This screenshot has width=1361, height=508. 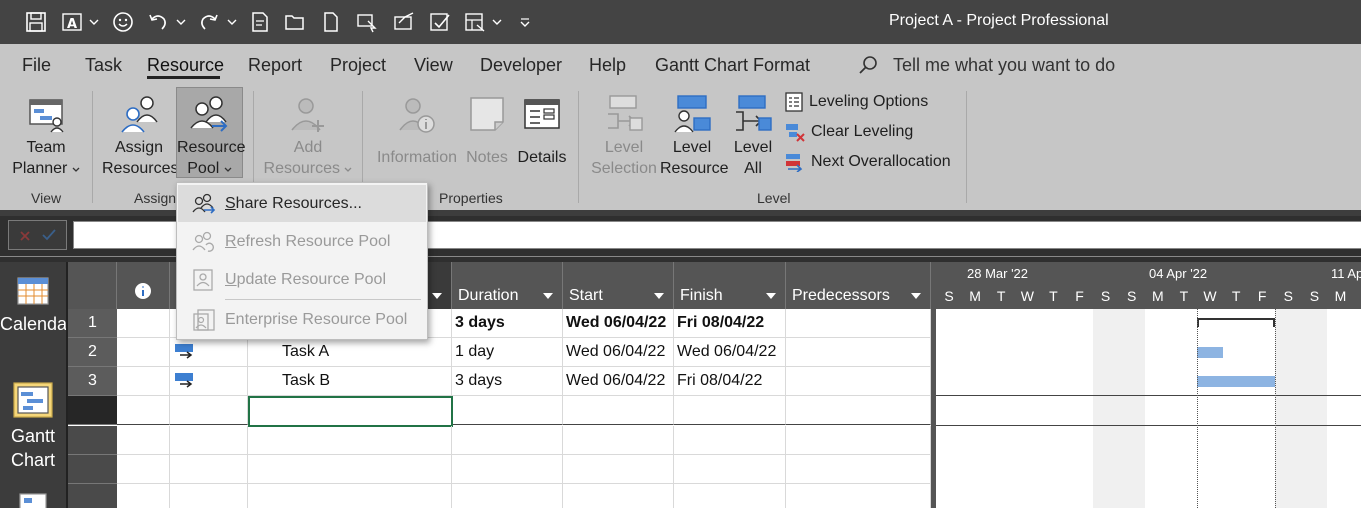 I want to click on tab-resource: Resource, so click(x=185, y=65).